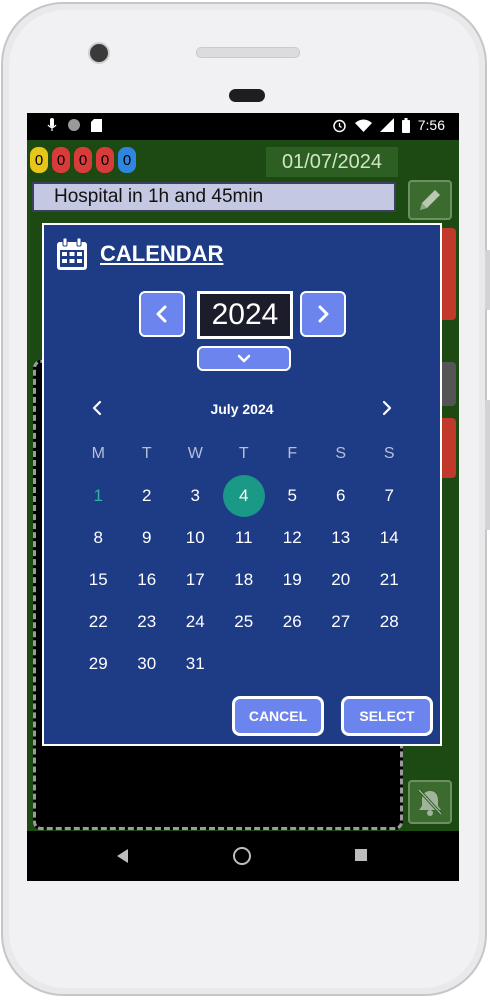 The width and height of the screenshot is (490, 1000). Describe the element at coordinates (292, 622) in the screenshot. I see `day-cell: 26` at that location.